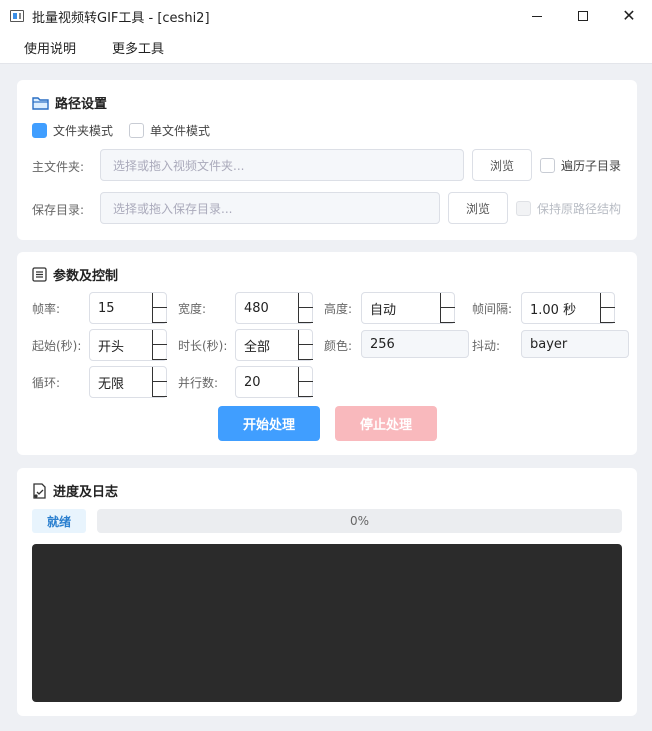 The height and width of the screenshot is (731, 652). What do you see at coordinates (159, 382) in the screenshot?
I see `loop-stepper-icon` at bounding box center [159, 382].